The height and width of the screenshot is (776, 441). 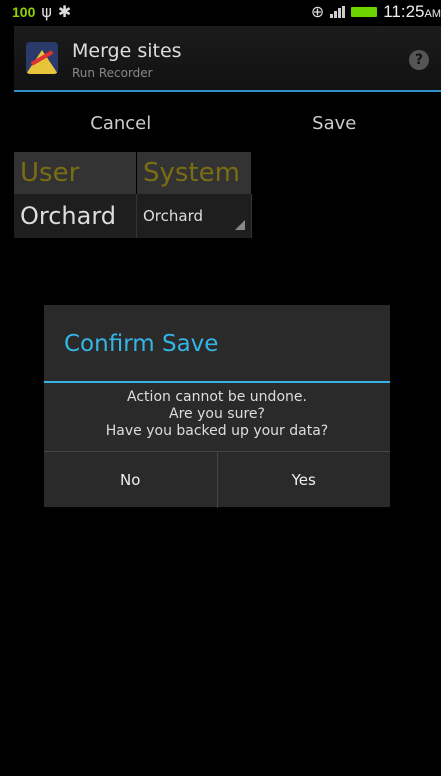 What do you see at coordinates (141, 344) in the screenshot?
I see `dialog-title: Confirm Save` at bounding box center [141, 344].